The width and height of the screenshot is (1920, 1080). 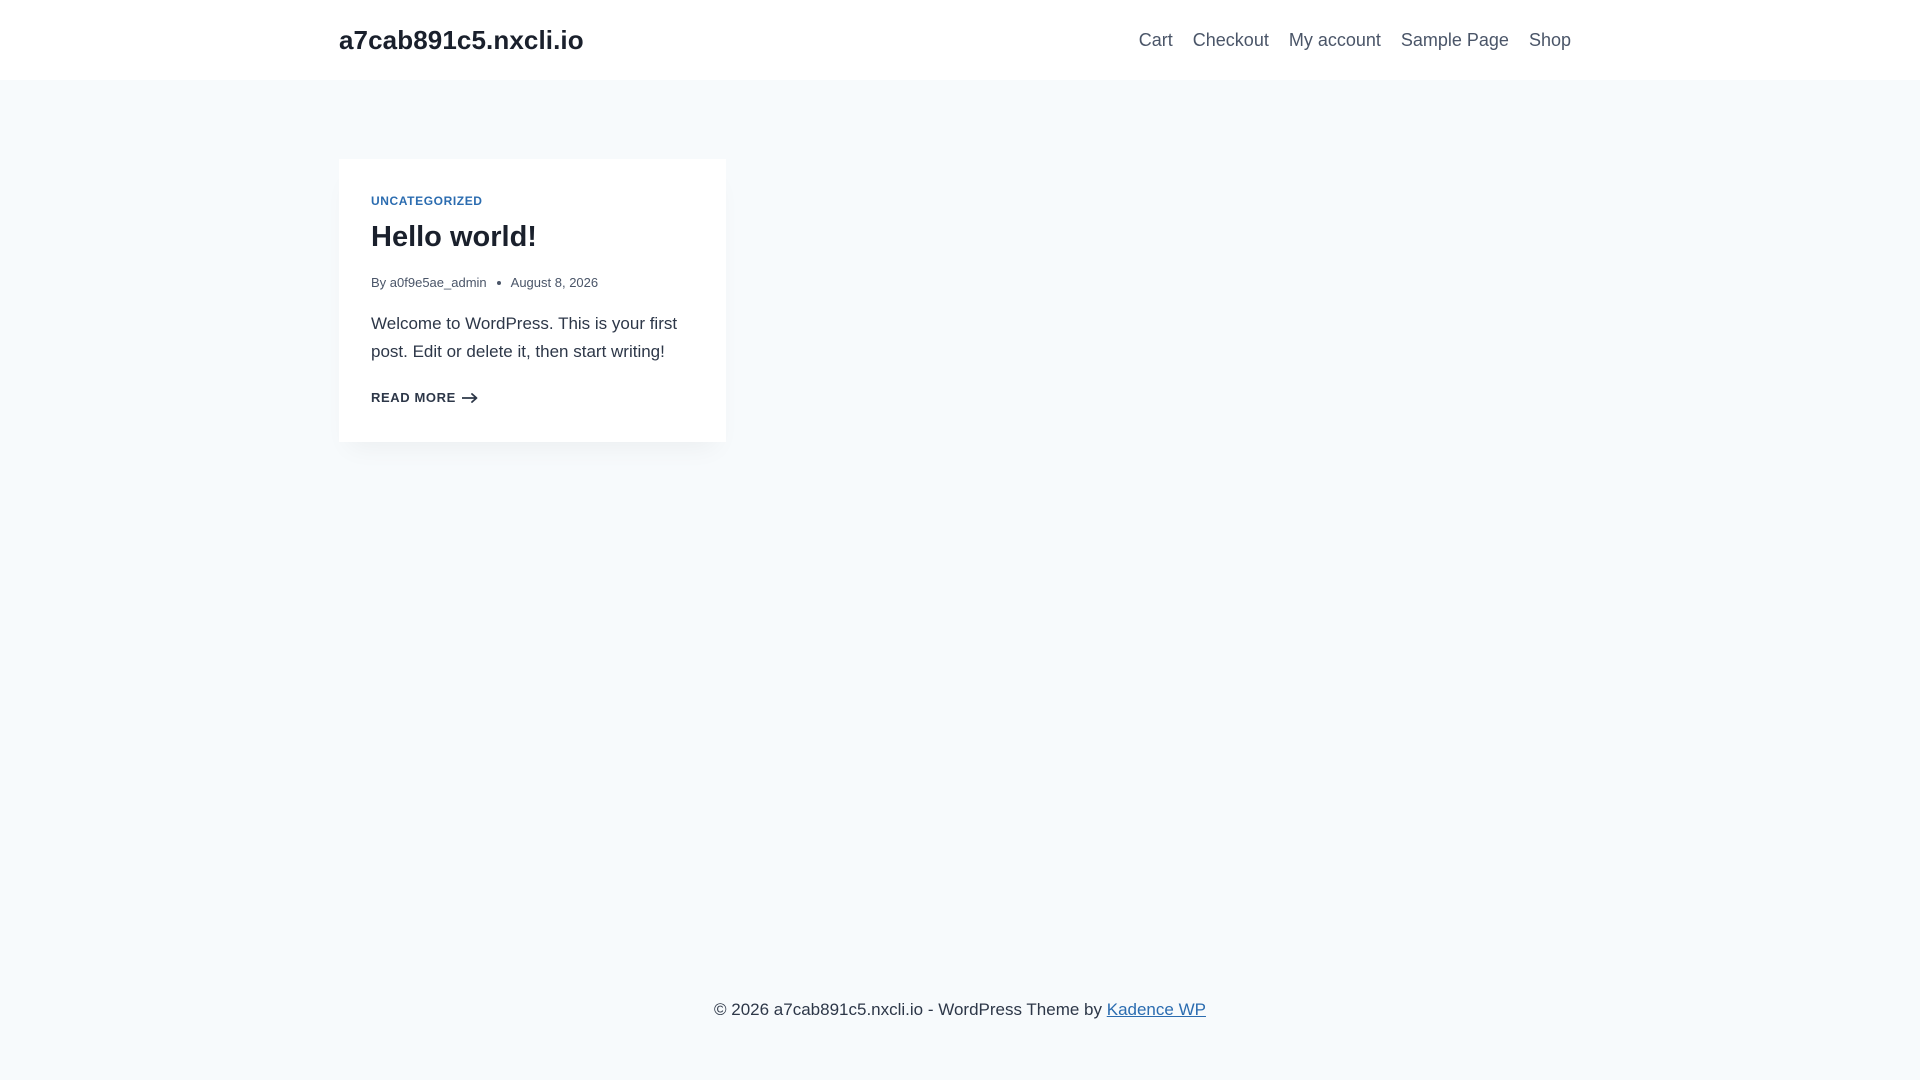 What do you see at coordinates (454, 237) in the screenshot?
I see `post-title-link: Hello world!` at bounding box center [454, 237].